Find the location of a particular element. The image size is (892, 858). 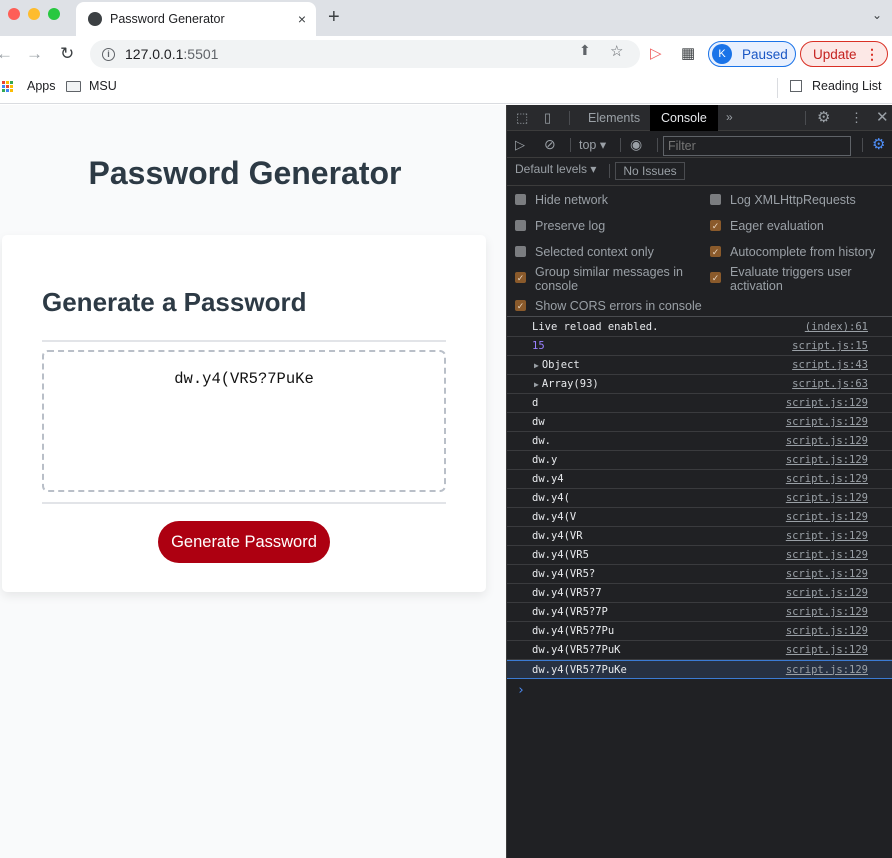

bookmarks-bar: Apps MSU Reading List is located at coordinates (446, 88).